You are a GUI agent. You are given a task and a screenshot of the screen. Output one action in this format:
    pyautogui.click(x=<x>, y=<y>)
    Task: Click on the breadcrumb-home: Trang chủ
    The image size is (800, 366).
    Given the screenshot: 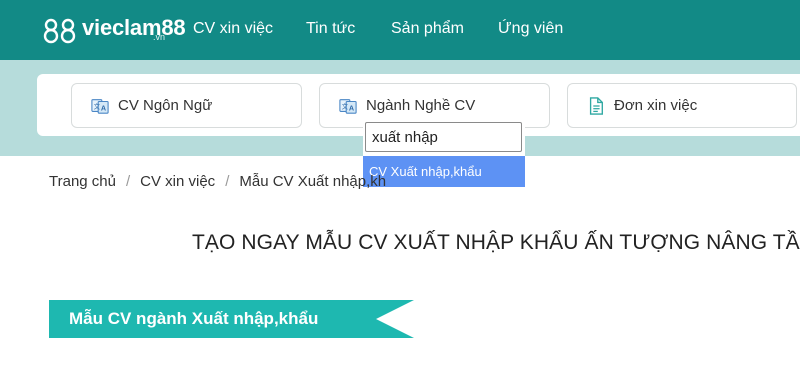 What is the action you would take?
    pyautogui.click(x=82, y=181)
    